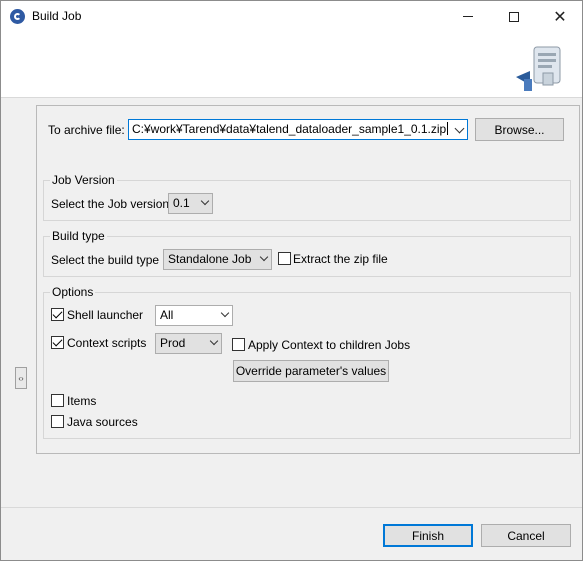 Image resolution: width=583 pixels, height=561 pixels. I want to click on build-type-select: Standalone Job, so click(217, 259).